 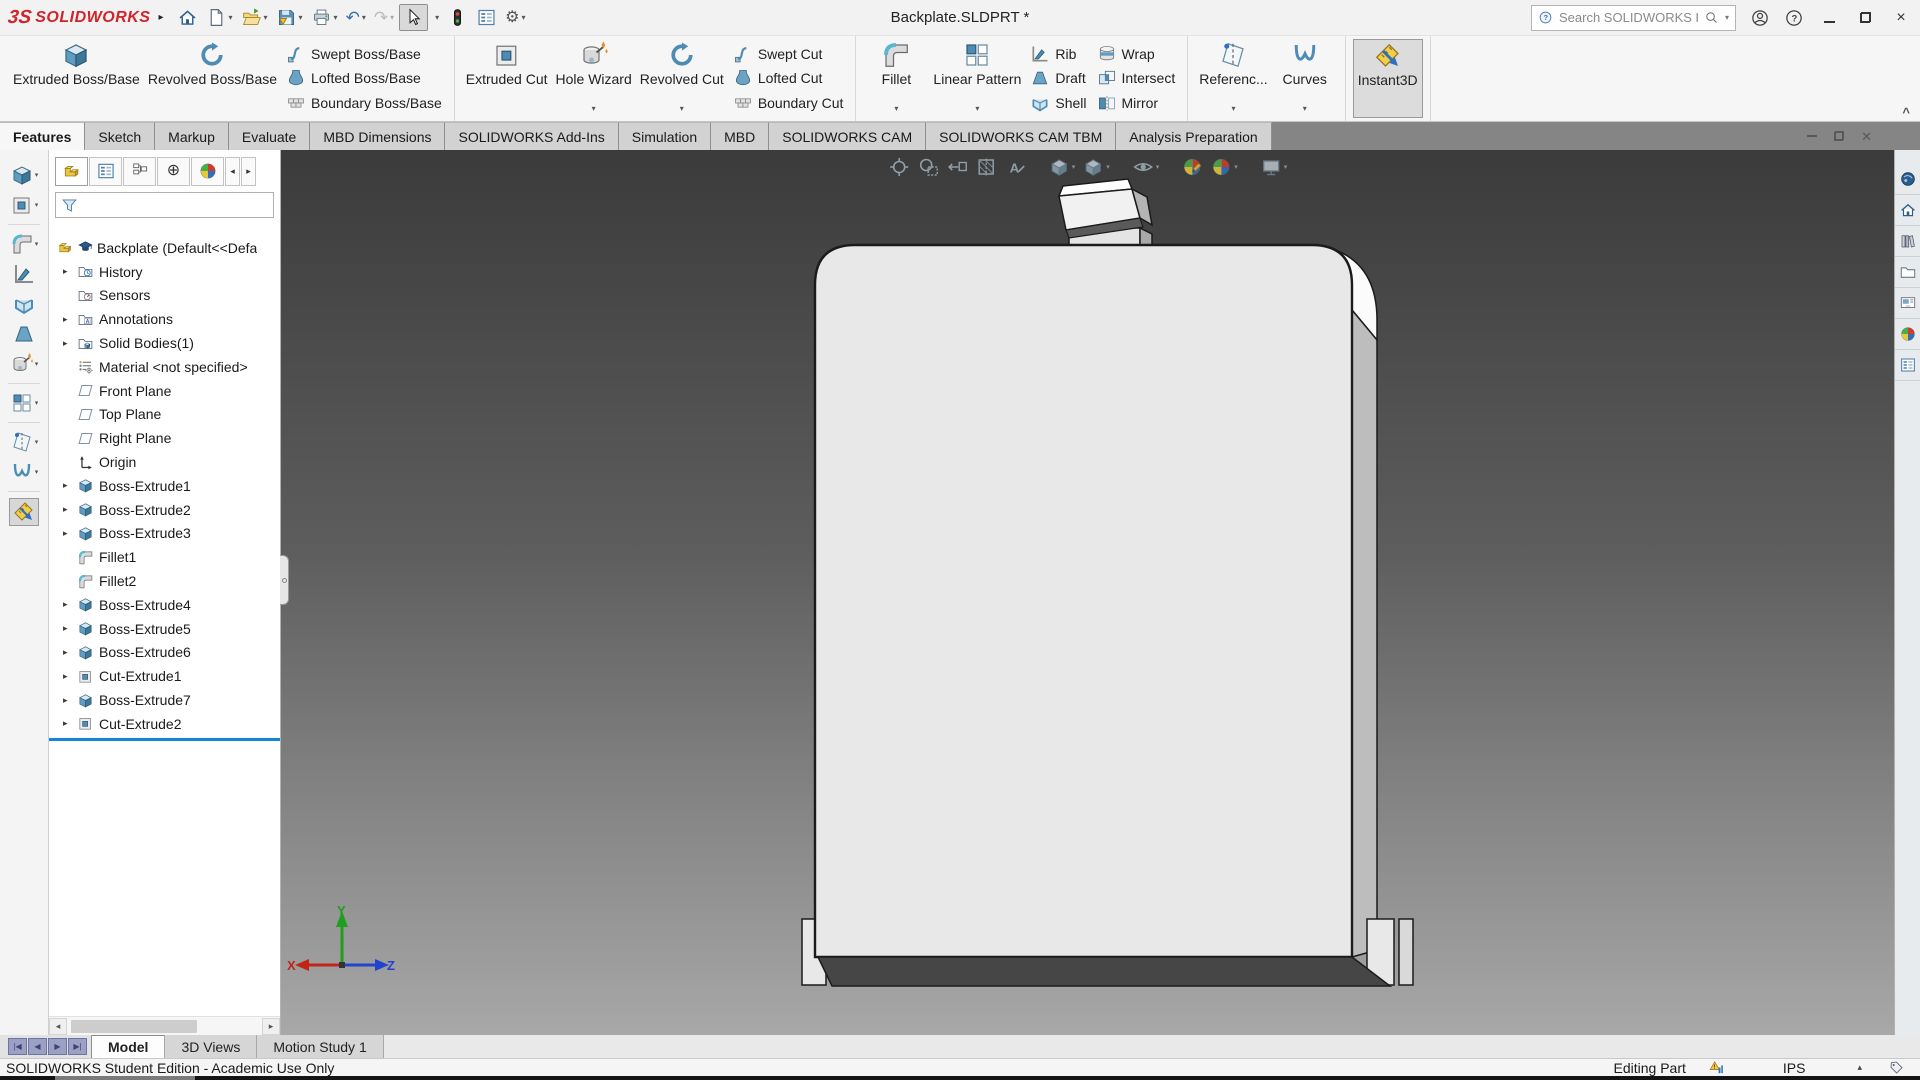 What do you see at coordinates (414, 17) in the screenshot?
I see `select-tool-button` at bounding box center [414, 17].